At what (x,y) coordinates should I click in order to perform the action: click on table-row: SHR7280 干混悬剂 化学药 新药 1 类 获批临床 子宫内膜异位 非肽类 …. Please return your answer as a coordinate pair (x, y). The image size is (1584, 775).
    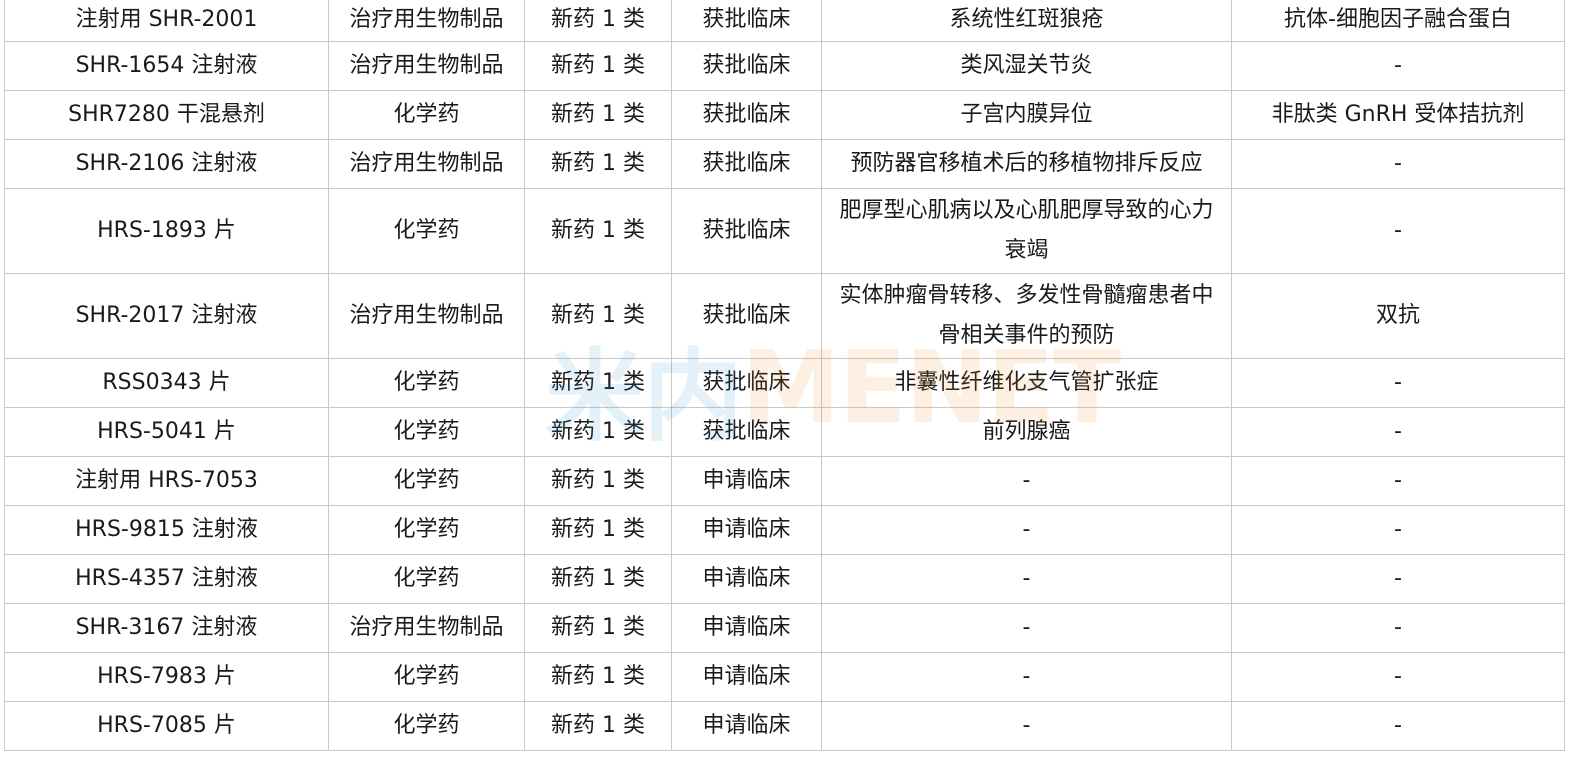
    Looking at the image, I should click on (784, 114).